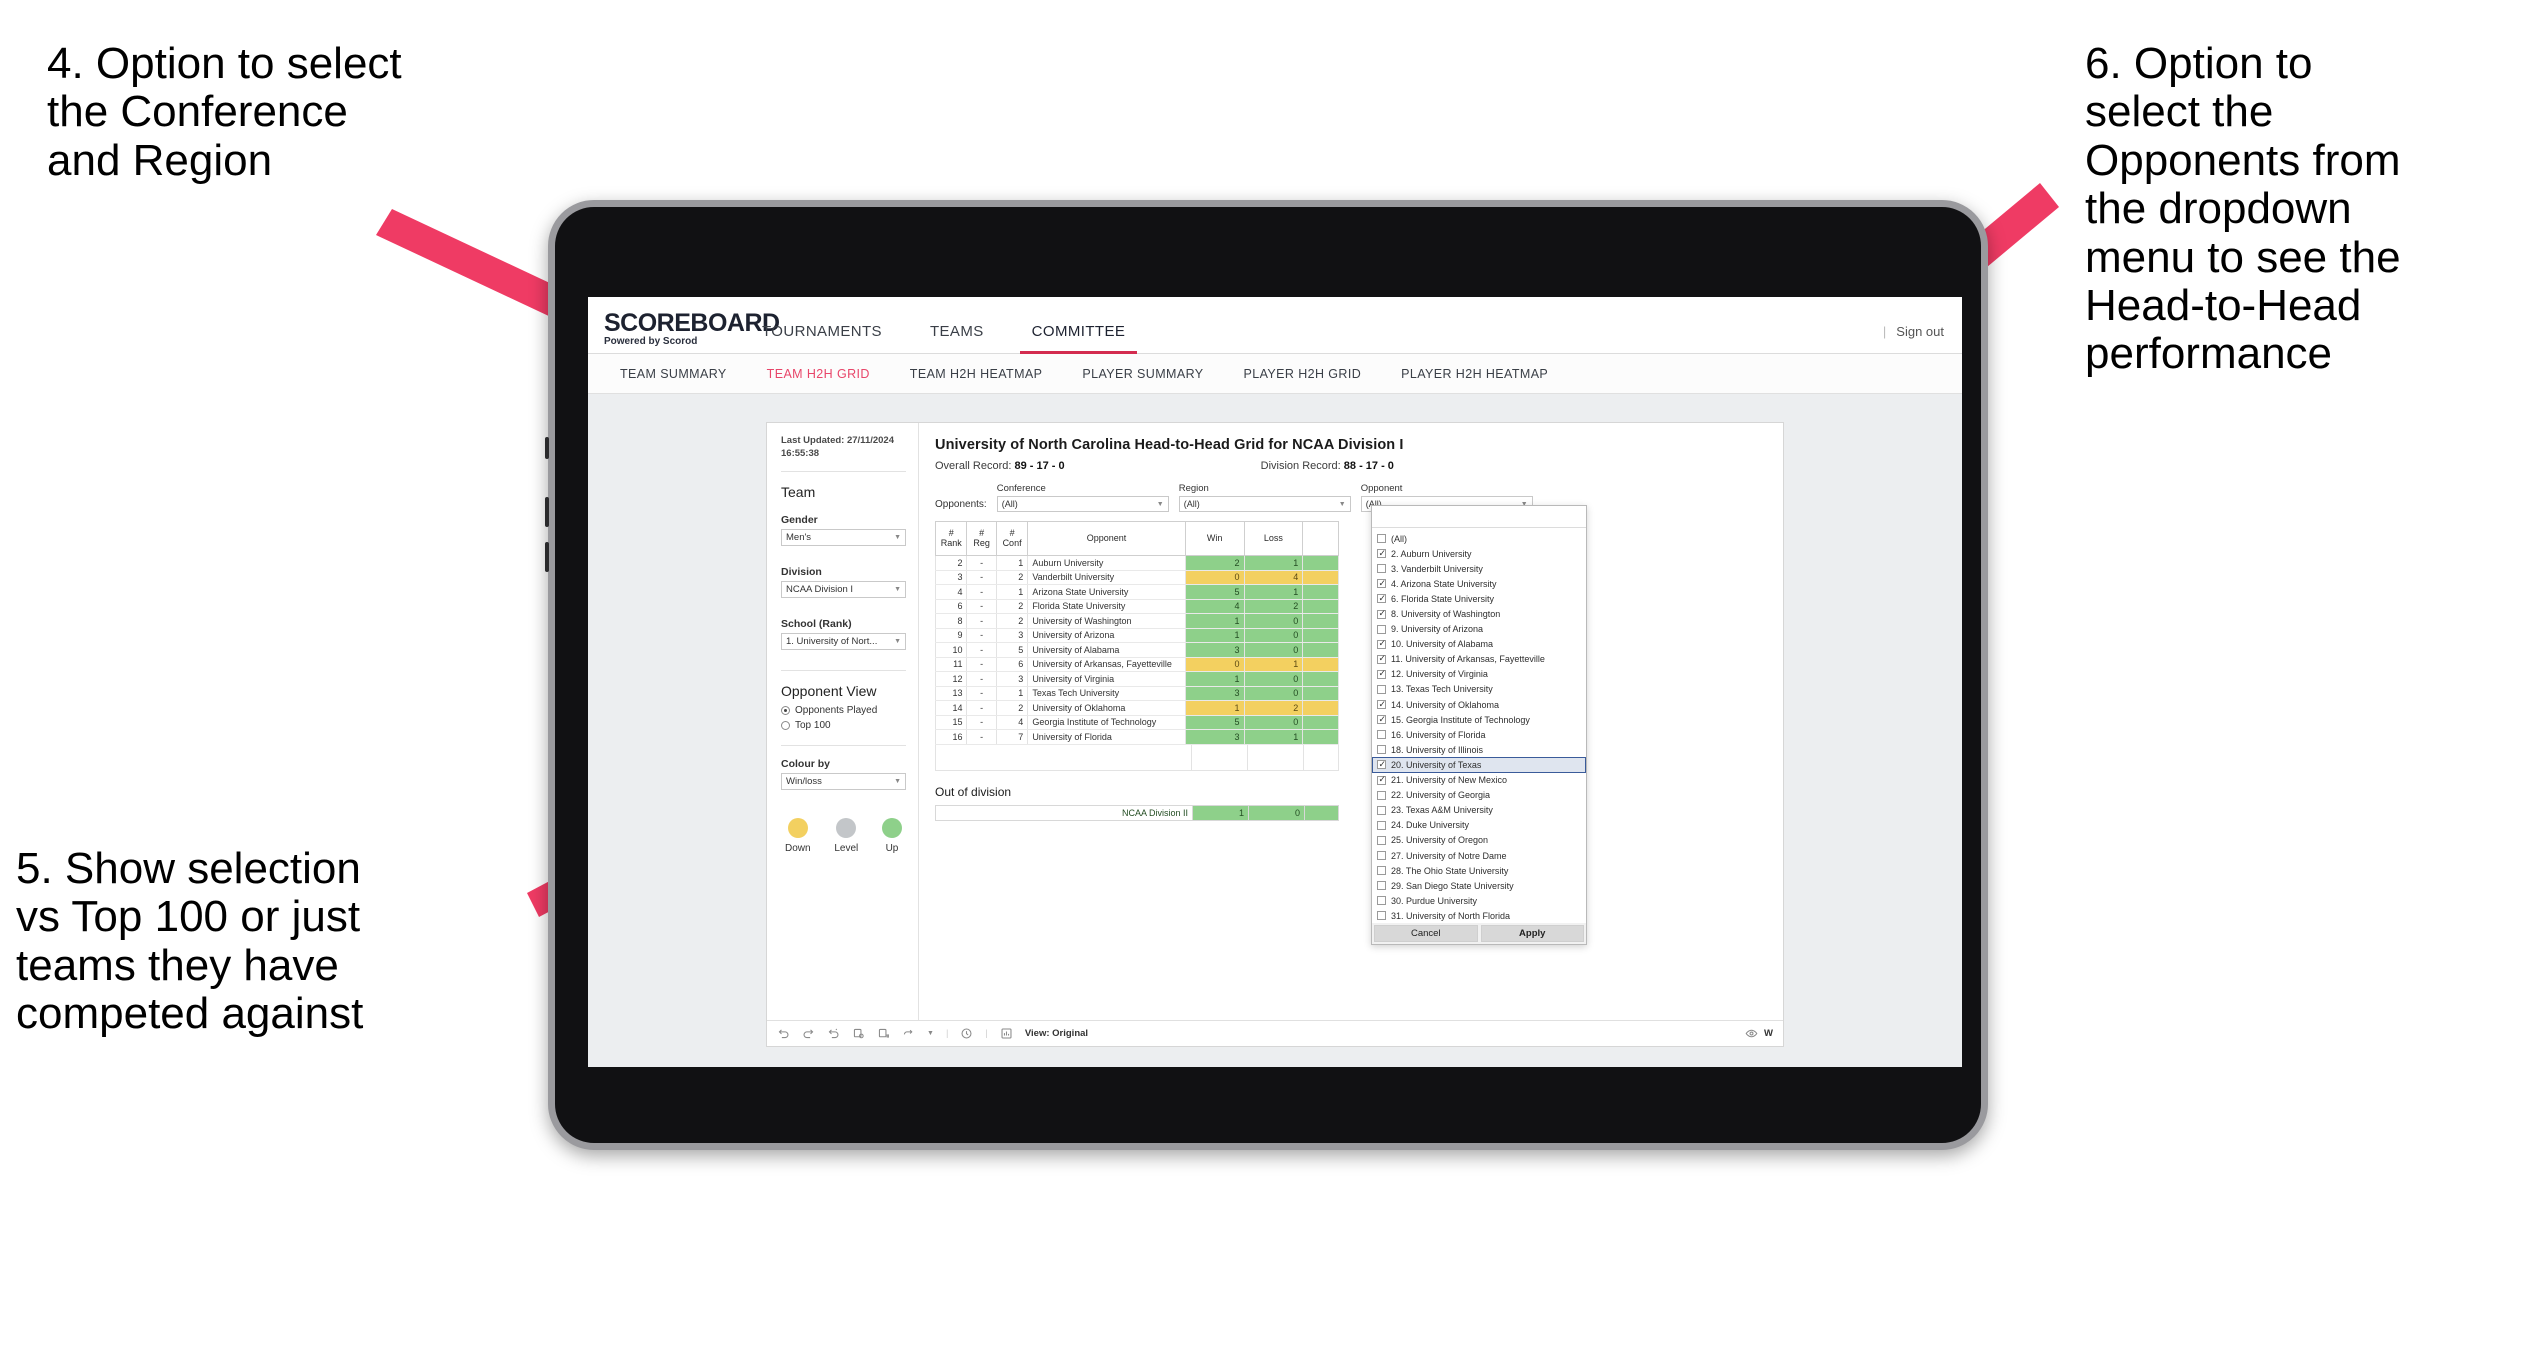  What do you see at coordinates (1079, 338) in the screenshot?
I see `nav-committee: COMMITTEE` at bounding box center [1079, 338].